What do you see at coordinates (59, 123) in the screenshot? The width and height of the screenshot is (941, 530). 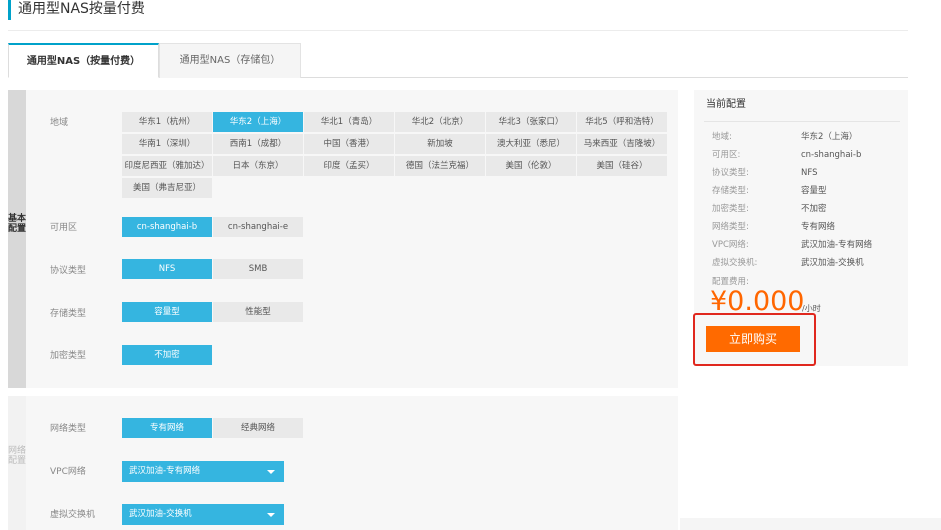 I see `region-label: 地域` at bounding box center [59, 123].